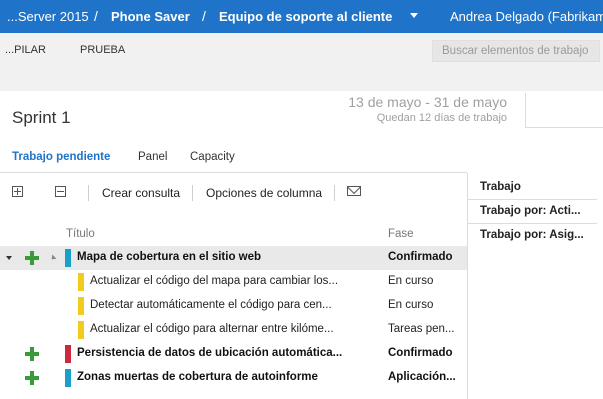  What do you see at coordinates (80, 234) in the screenshot?
I see `column-header-title: Título` at bounding box center [80, 234].